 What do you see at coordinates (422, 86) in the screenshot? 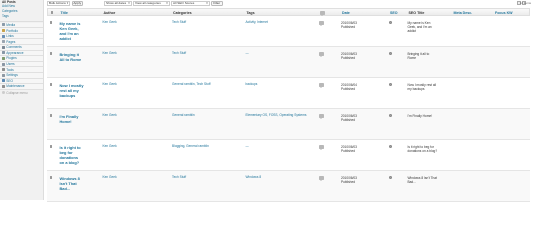
I see `seo-title-value: Now I mostly rest all my backups` at bounding box center [422, 86].